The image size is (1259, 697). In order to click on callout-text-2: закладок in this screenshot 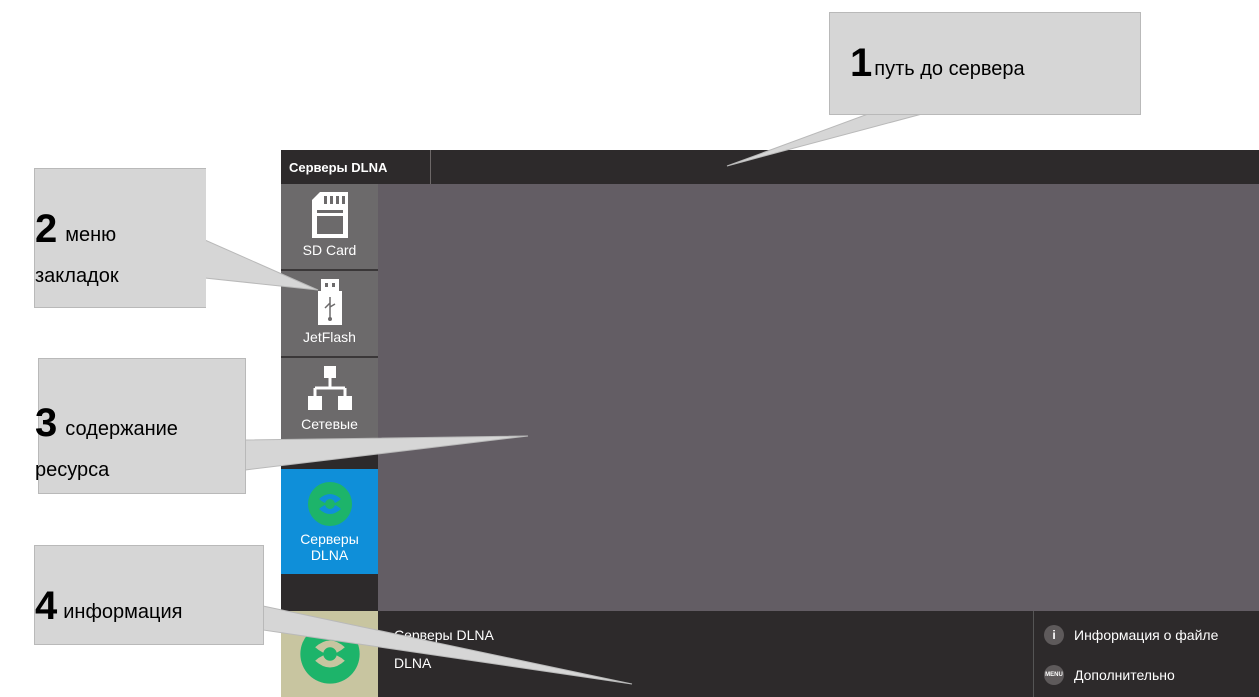, I will do `click(77, 276)`.